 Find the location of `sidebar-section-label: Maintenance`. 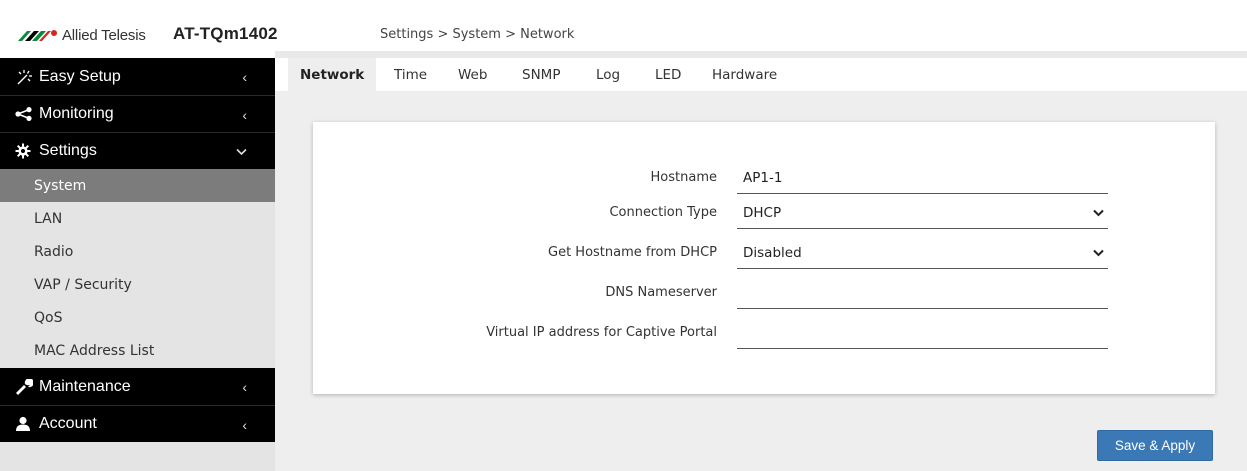

sidebar-section-label: Maintenance is located at coordinates (85, 386).